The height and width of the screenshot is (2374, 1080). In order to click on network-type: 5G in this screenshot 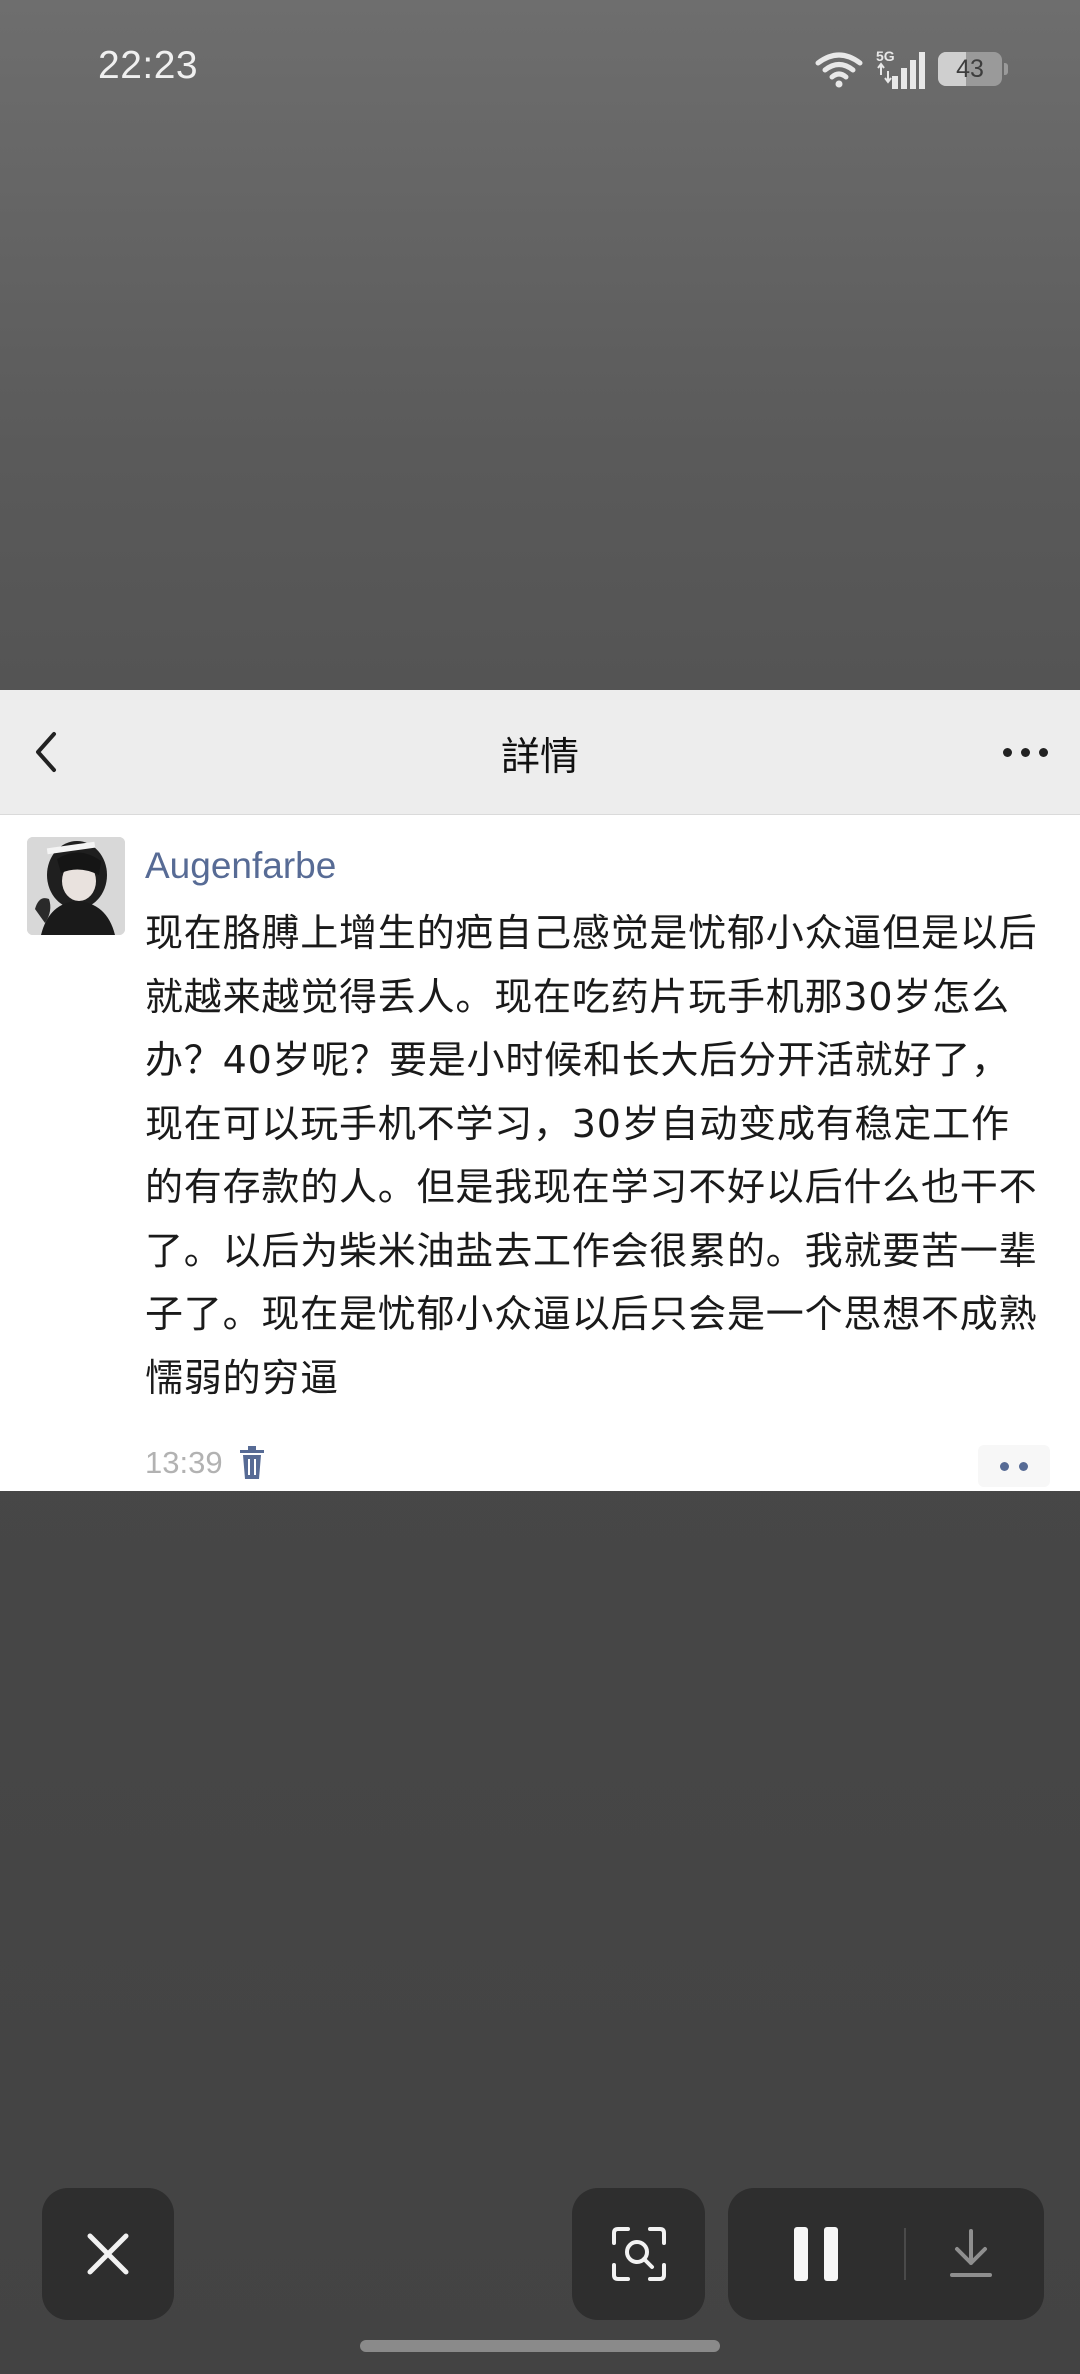, I will do `click(885, 56)`.